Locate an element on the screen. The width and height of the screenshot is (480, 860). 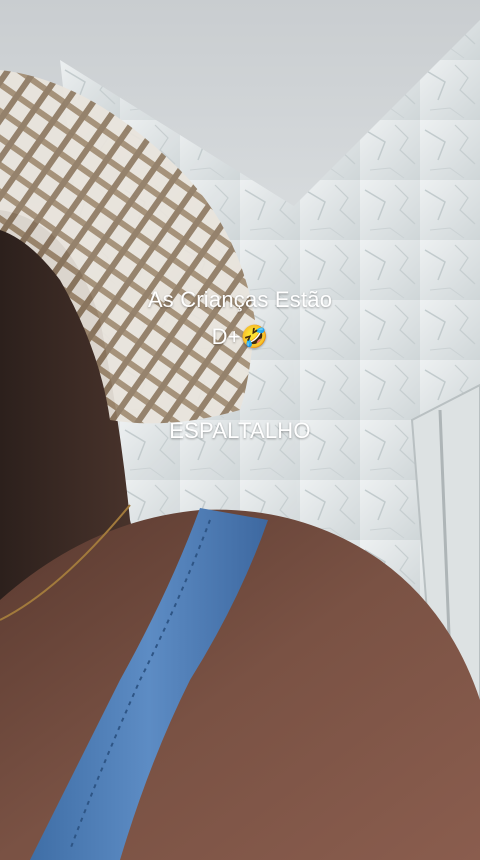
caption-line-1: As Crianças Estão is located at coordinates (240, 299).